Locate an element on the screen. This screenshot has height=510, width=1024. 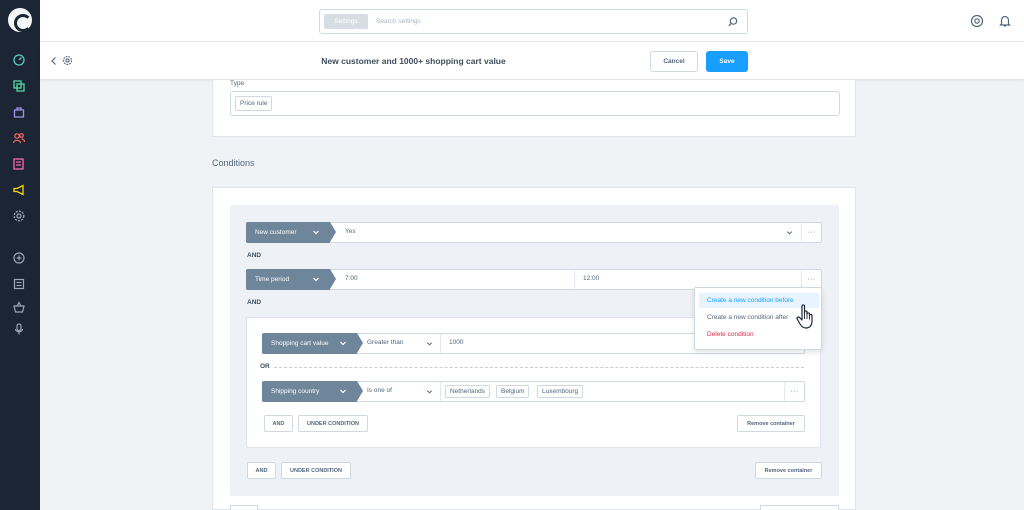
help-icon is located at coordinates (977, 21).